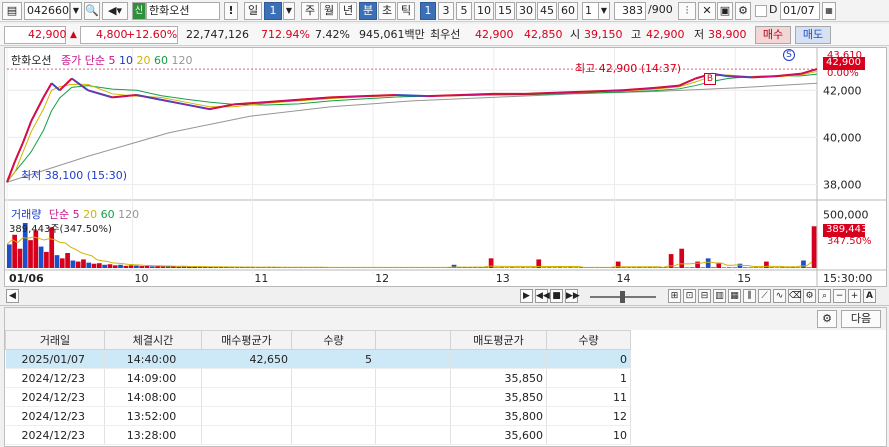 This screenshot has height=447, width=889. I want to click on date-checkbox, so click(761, 11).